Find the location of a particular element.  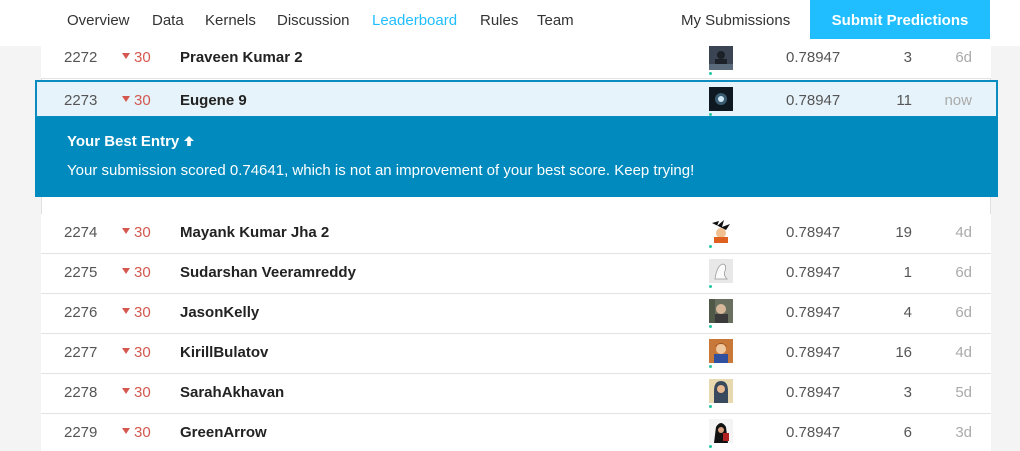

leaderboard-row: 2279 30 GreenArrow 0.78947 6 3d is located at coordinates (516, 432).